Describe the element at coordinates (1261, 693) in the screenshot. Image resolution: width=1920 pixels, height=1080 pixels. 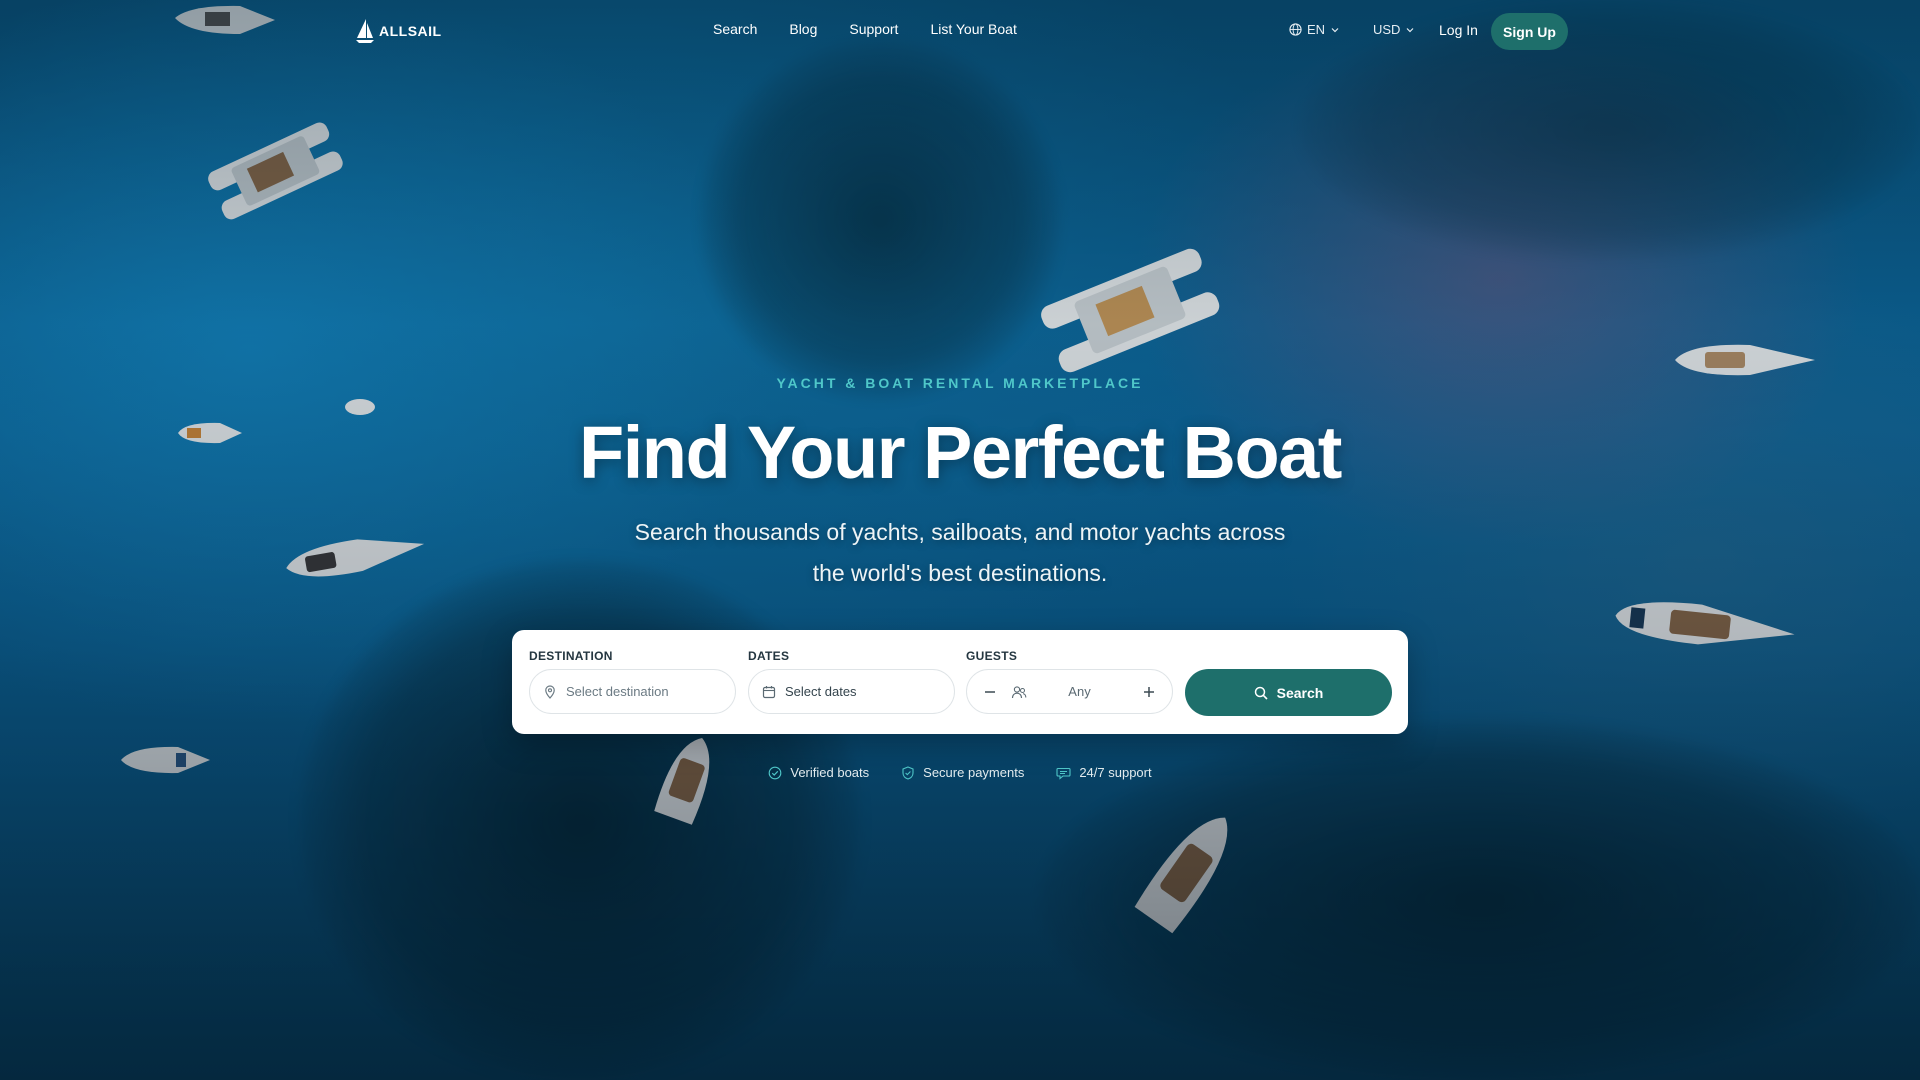
I see `search-icon` at that location.